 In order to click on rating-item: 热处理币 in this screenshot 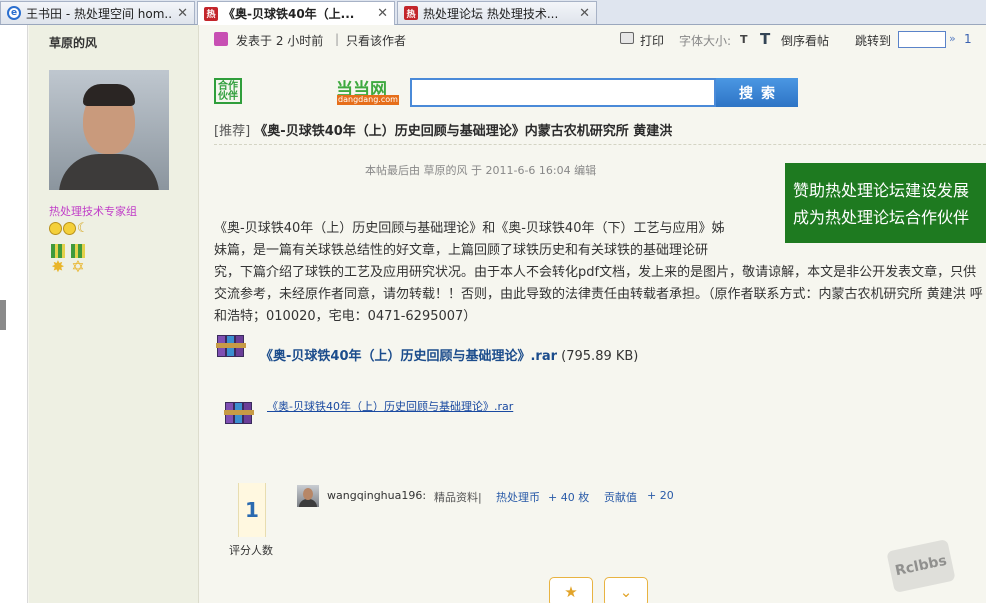, I will do `click(518, 497)`.